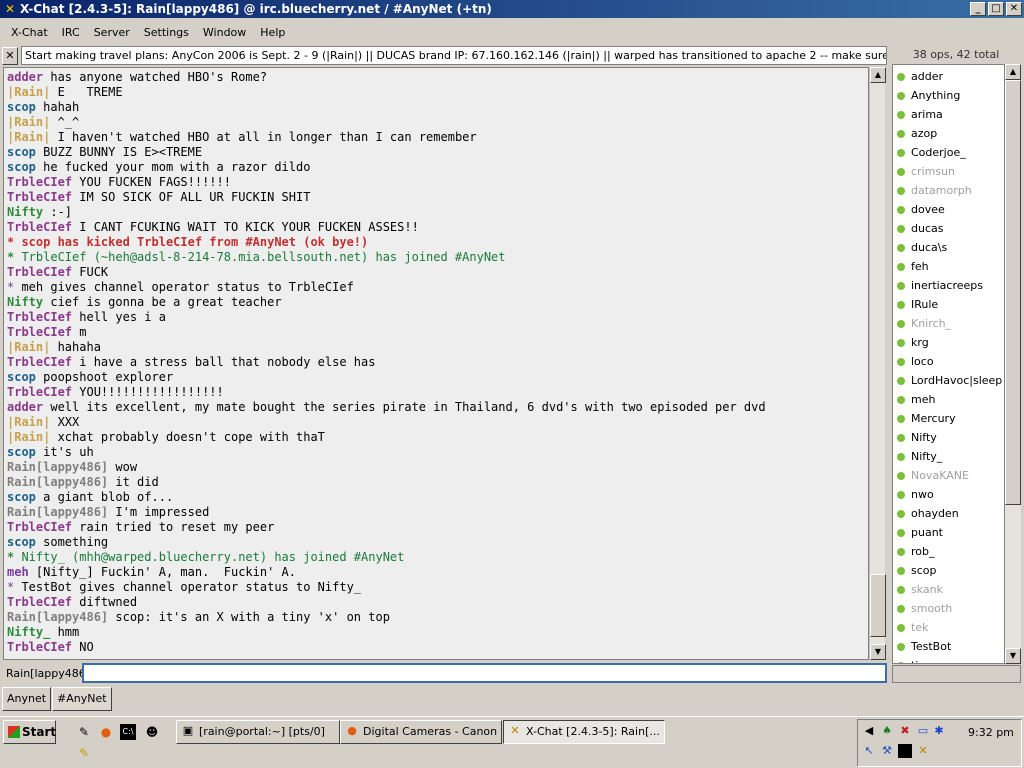  Describe the element at coordinates (46, 673) in the screenshot. I see `nick-button: Rain[lappy486]` at that location.